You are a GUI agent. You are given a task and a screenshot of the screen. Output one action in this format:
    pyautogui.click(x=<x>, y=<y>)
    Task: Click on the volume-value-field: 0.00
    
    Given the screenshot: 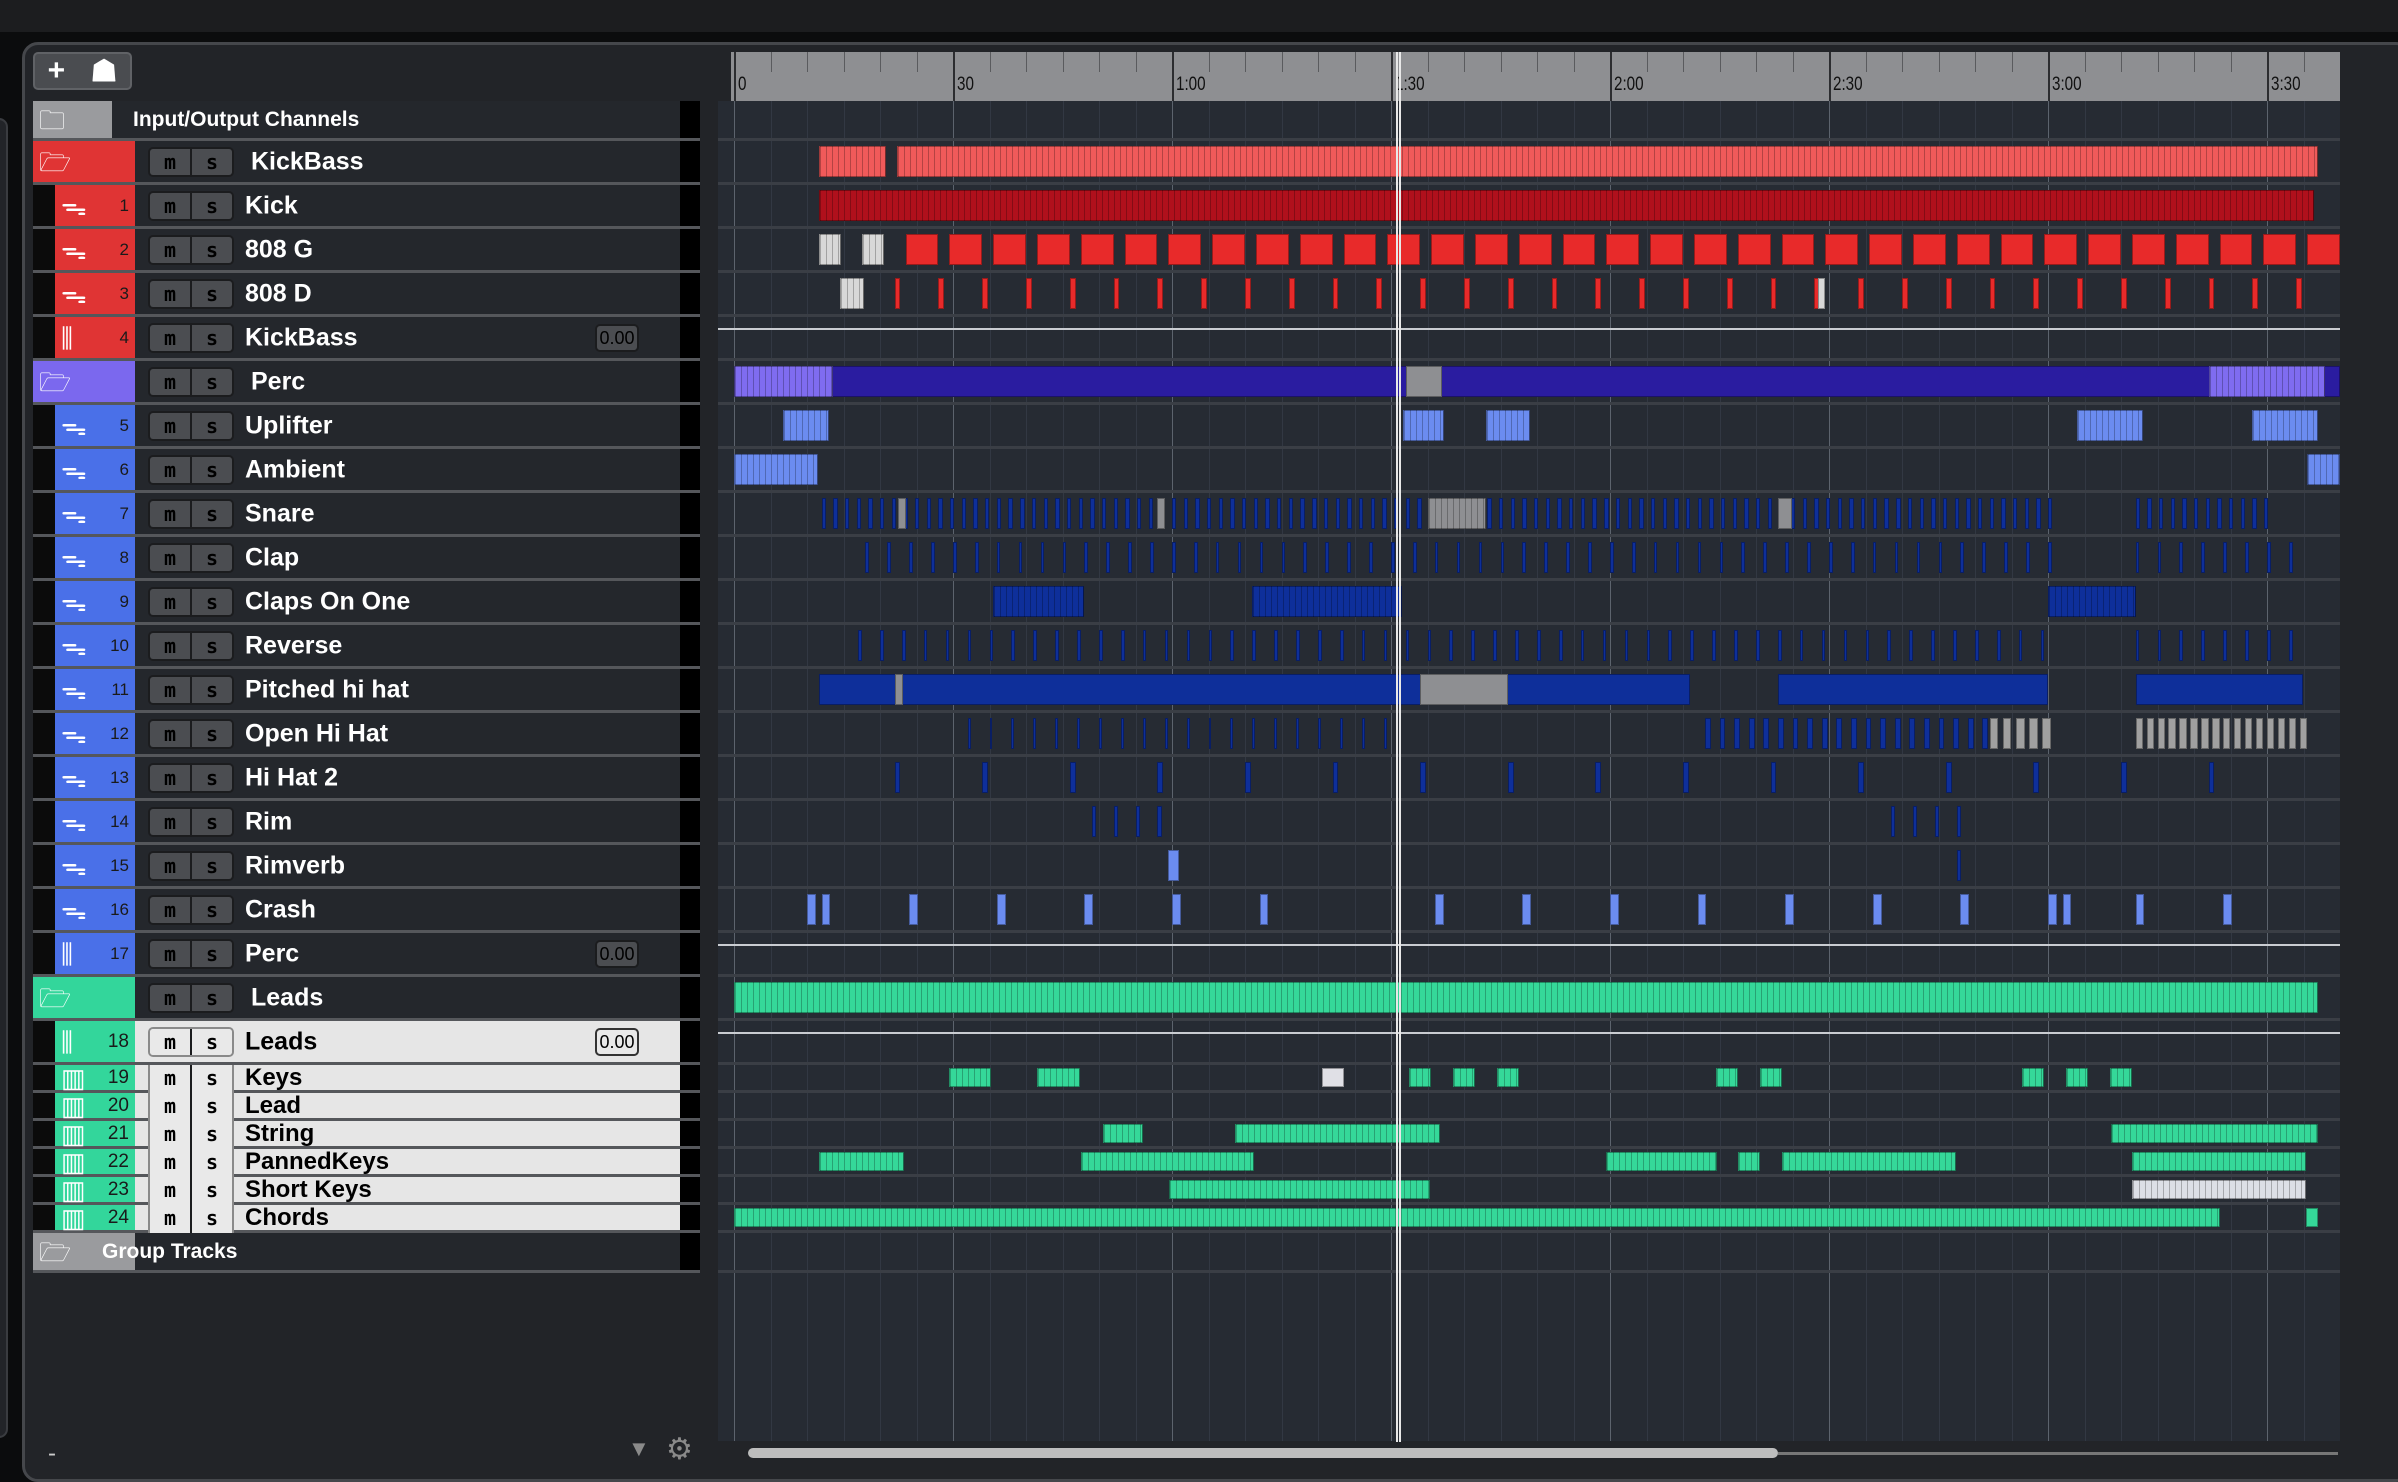 What is the action you would take?
    pyautogui.click(x=617, y=337)
    